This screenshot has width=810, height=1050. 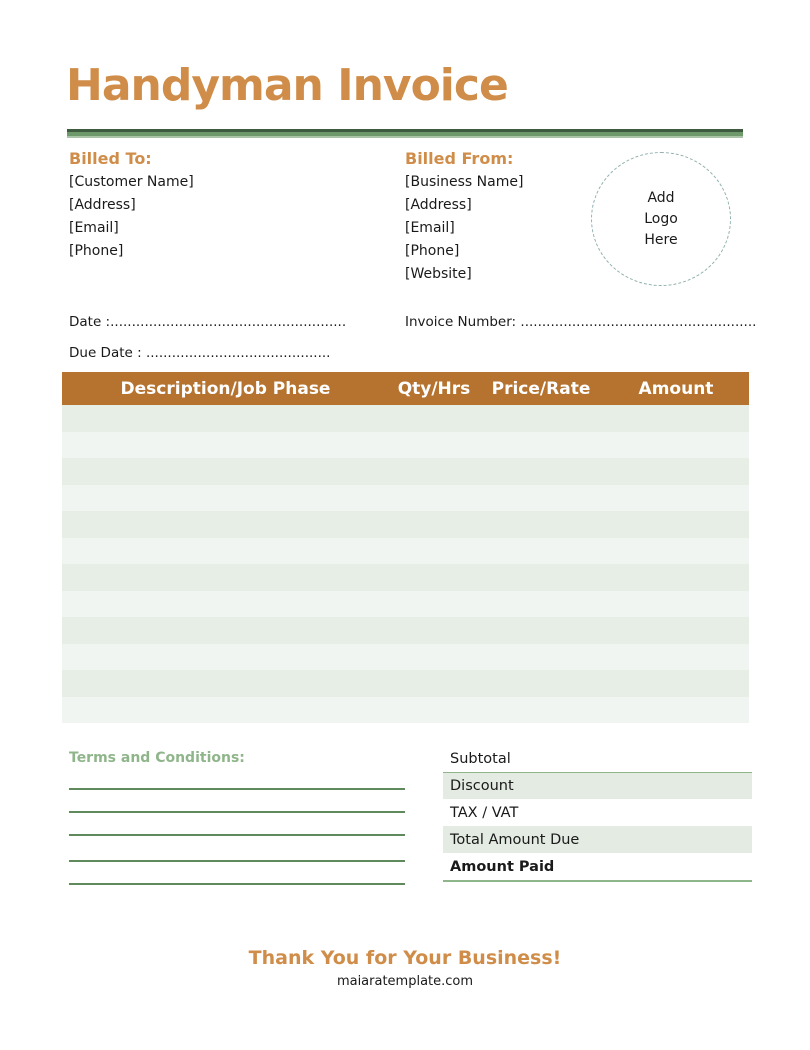 I want to click on discount-label: Discount, so click(x=482, y=786).